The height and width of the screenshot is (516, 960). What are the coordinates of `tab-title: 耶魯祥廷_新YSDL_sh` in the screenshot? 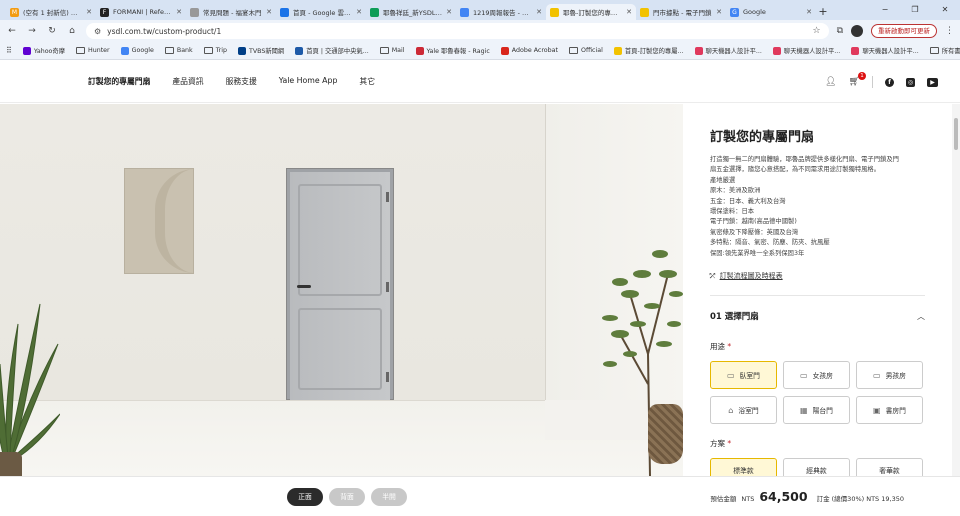 It's located at (413, 13).